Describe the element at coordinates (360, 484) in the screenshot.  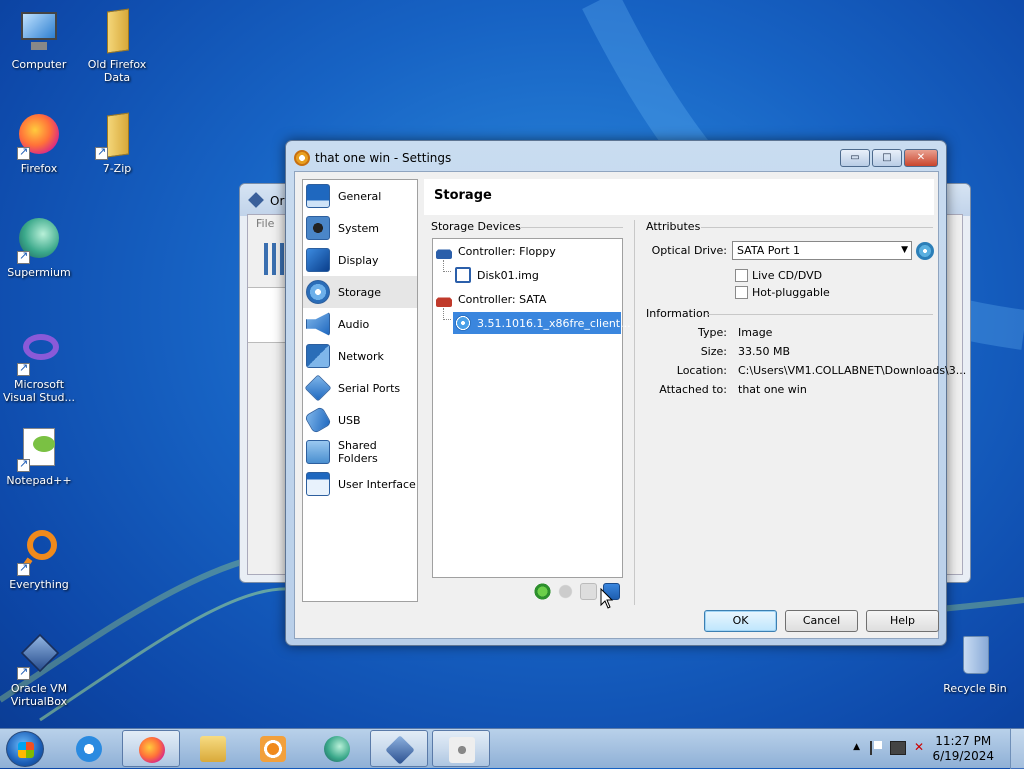
I see `nav-item-user-interface: User Interface` at that location.